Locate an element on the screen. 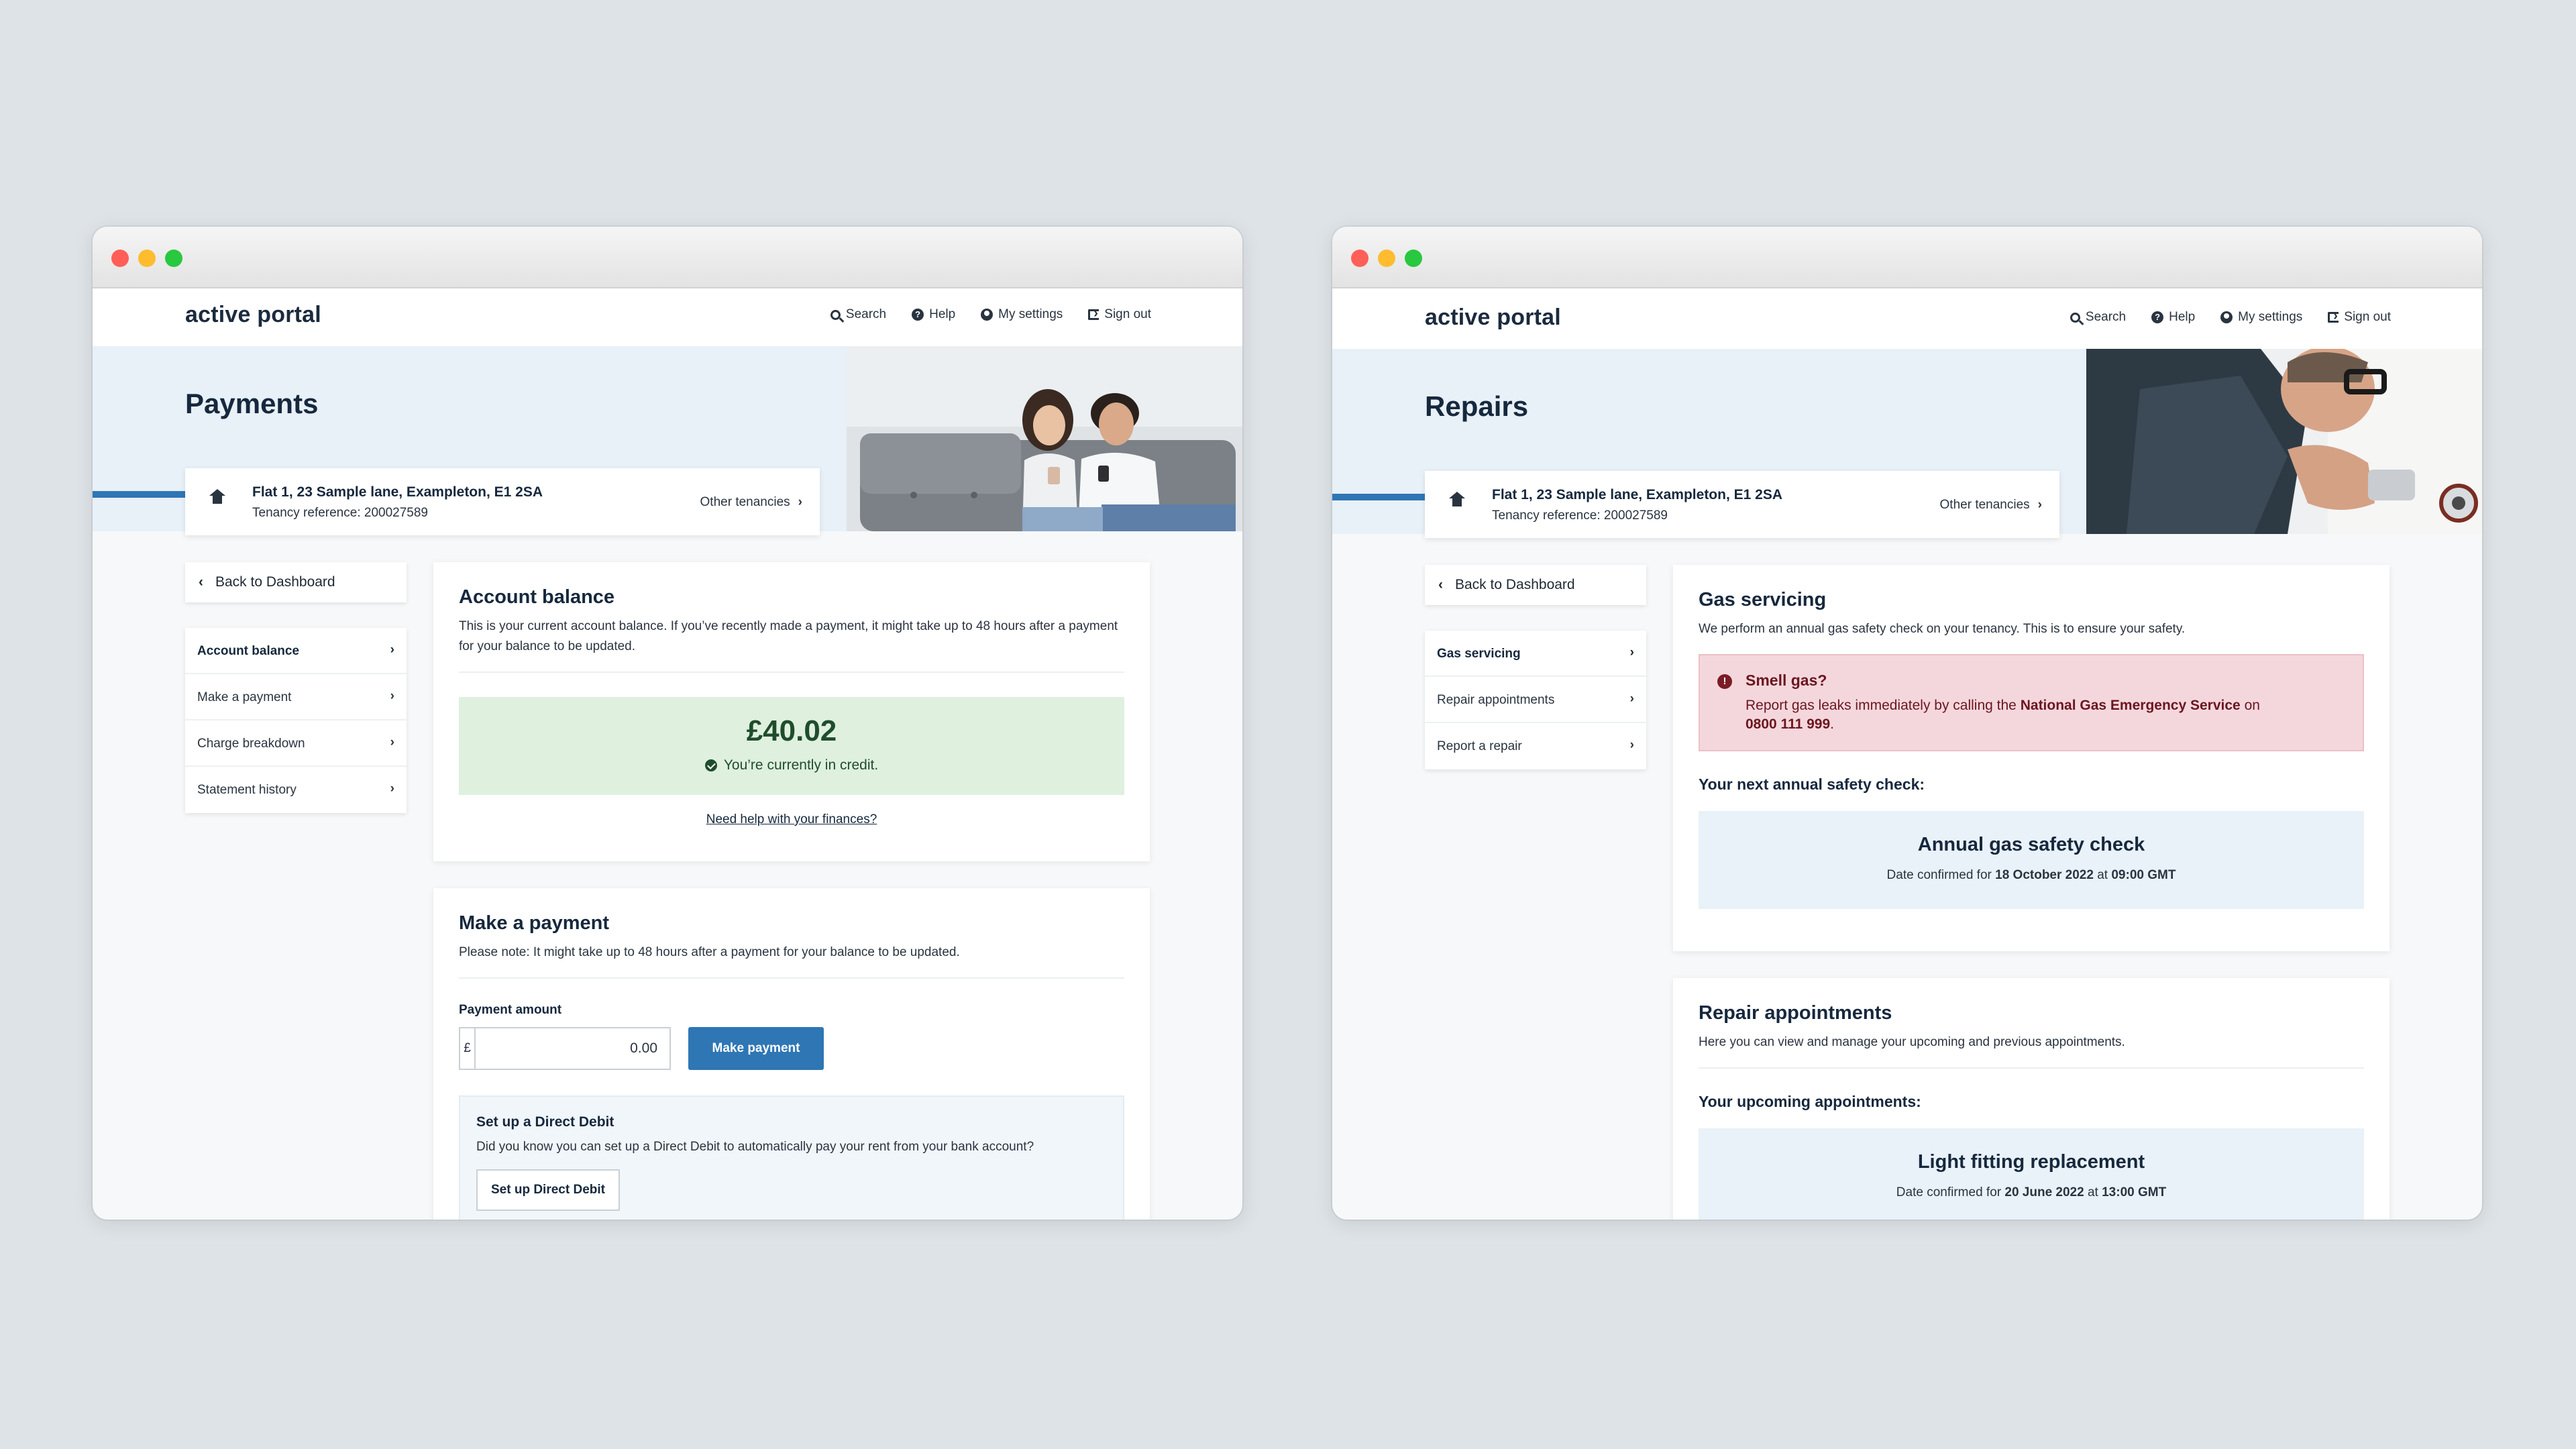  payment-row: £ Make payment is located at coordinates (791, 1048).